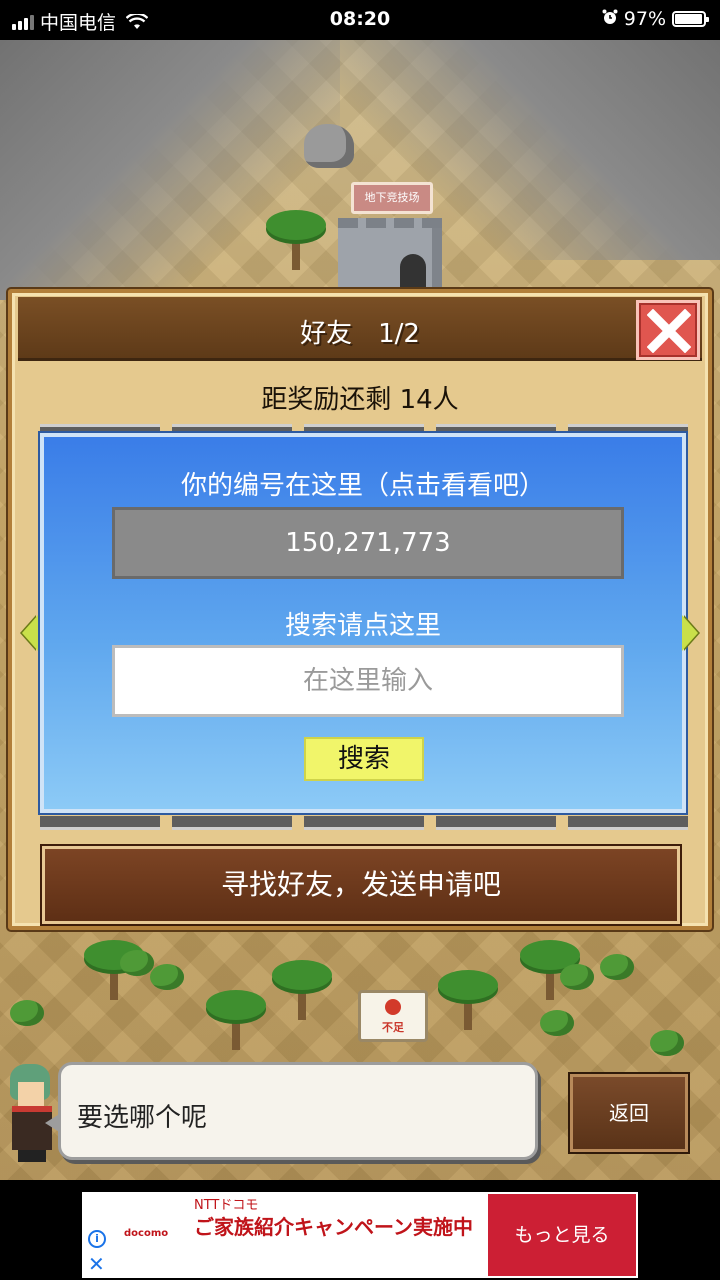 The image size is (720, 1280). Describe the element at coordinates (393, 1027) in the screenshot. I see `item-sign-label: 不足` at that location.